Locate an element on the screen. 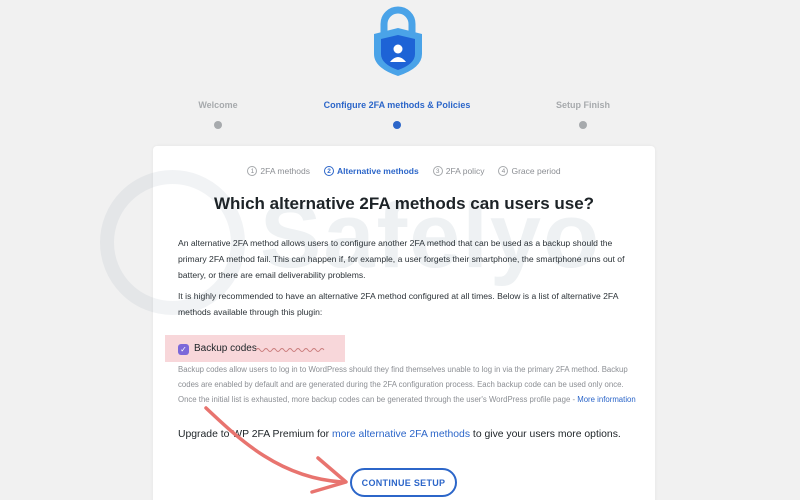  wizard-step-finish: Setup Finish is located at coordinates (583, 114).